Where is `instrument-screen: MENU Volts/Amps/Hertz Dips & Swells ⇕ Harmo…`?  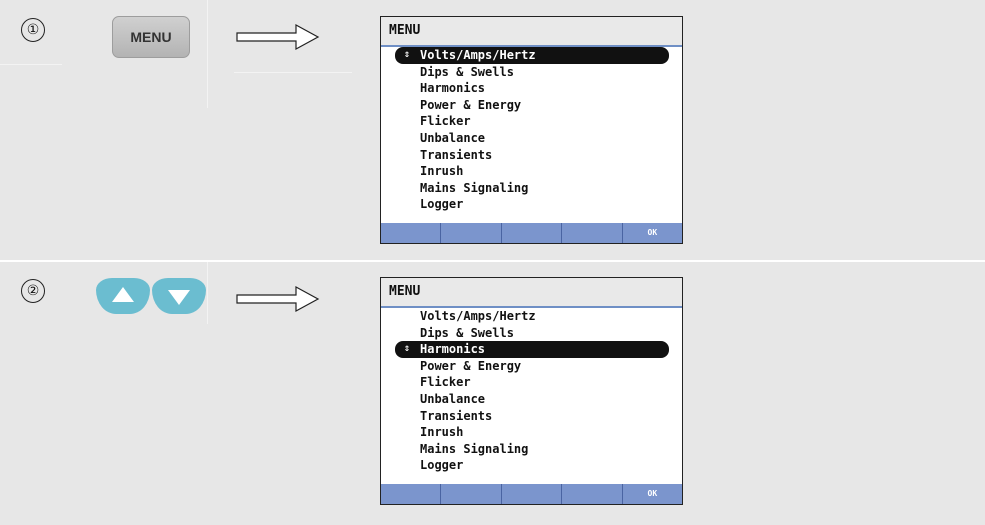
instrument-screen: MENU Volts/Amps/Hertz Dips & Swells ⇕ Harmo… is located at coordinates (531, 391).